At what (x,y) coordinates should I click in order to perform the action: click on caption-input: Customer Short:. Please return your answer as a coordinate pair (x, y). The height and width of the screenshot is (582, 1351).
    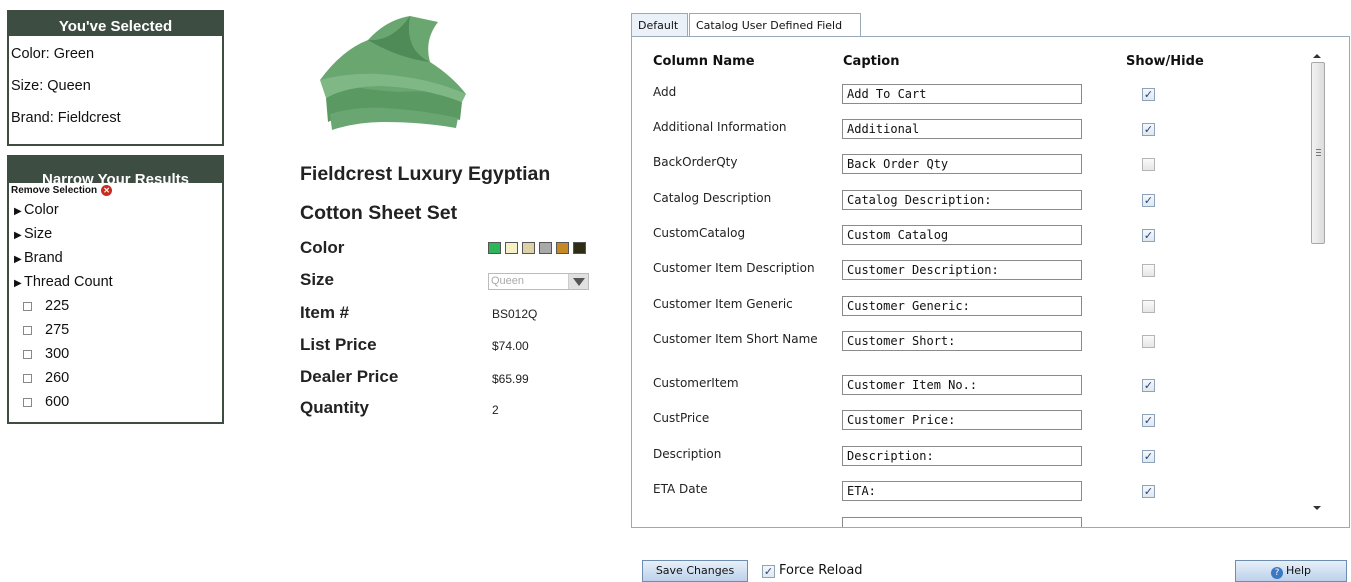
    Looking at the image, I should click on (962, 341).